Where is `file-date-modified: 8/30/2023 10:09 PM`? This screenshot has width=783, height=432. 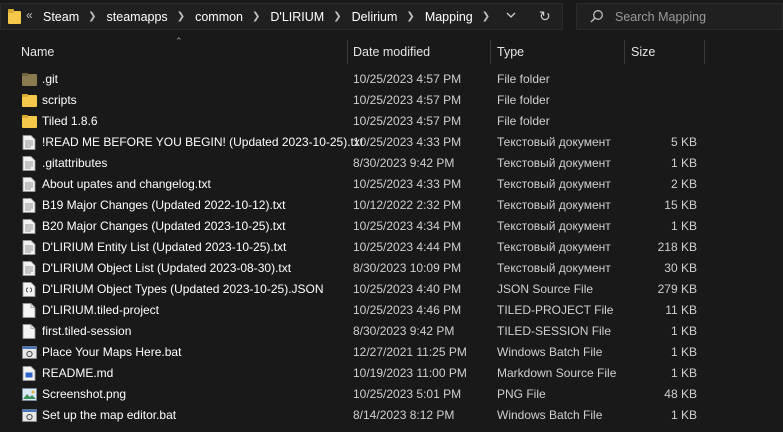 file-date-modified: 8/30/2023 10:09 PM is located at coordinates (407, 268).